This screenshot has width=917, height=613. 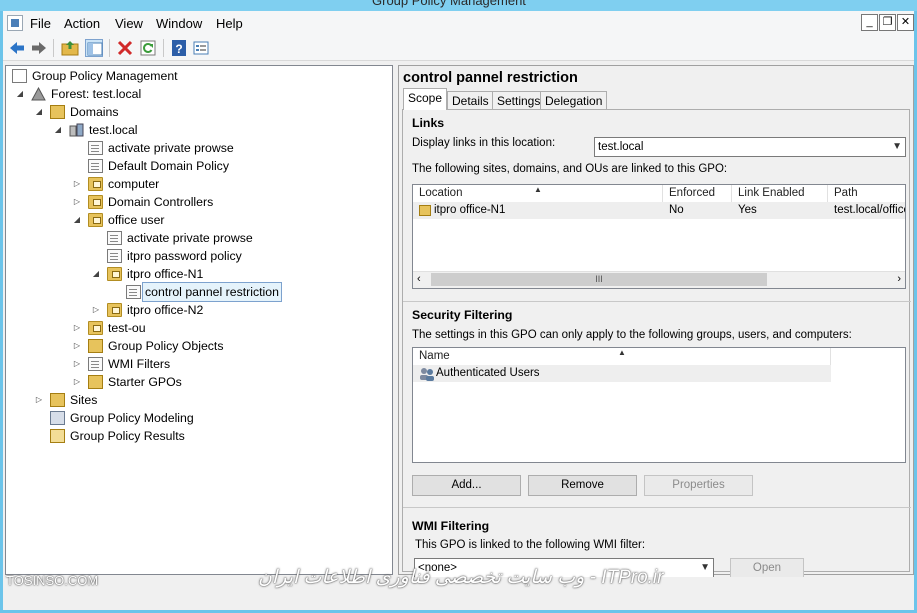 What do you see at coordinates (767, 568) in the screenshot?
I see `open-wmi-button: Open` at bounding box center [767, 568].